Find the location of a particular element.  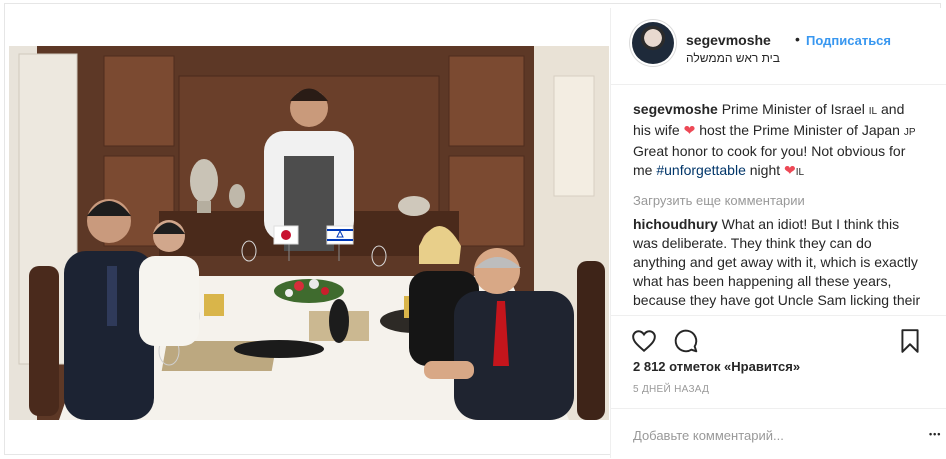

comment-bubble-icon is located at coordinates (686, 341).